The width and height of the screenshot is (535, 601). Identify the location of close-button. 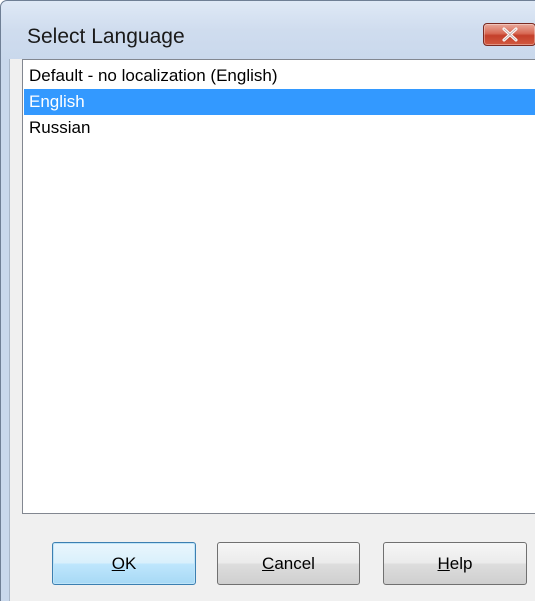
(509, 34).